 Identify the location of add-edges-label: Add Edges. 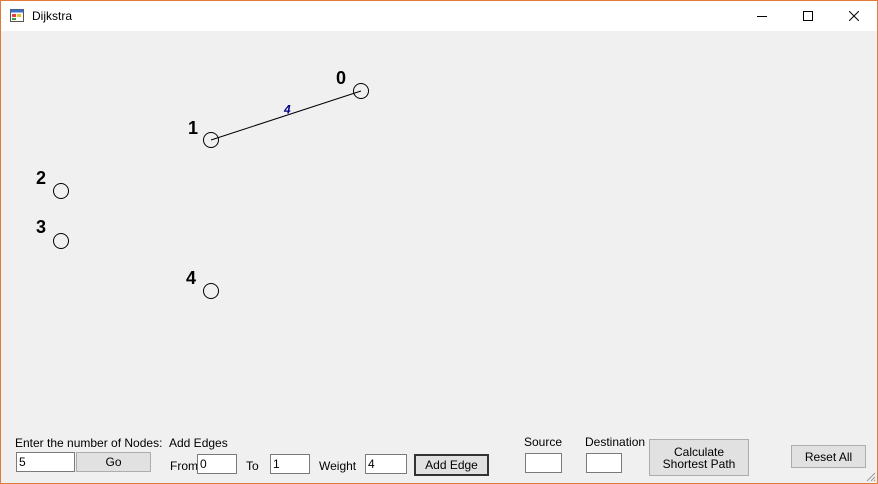
(198, 443).